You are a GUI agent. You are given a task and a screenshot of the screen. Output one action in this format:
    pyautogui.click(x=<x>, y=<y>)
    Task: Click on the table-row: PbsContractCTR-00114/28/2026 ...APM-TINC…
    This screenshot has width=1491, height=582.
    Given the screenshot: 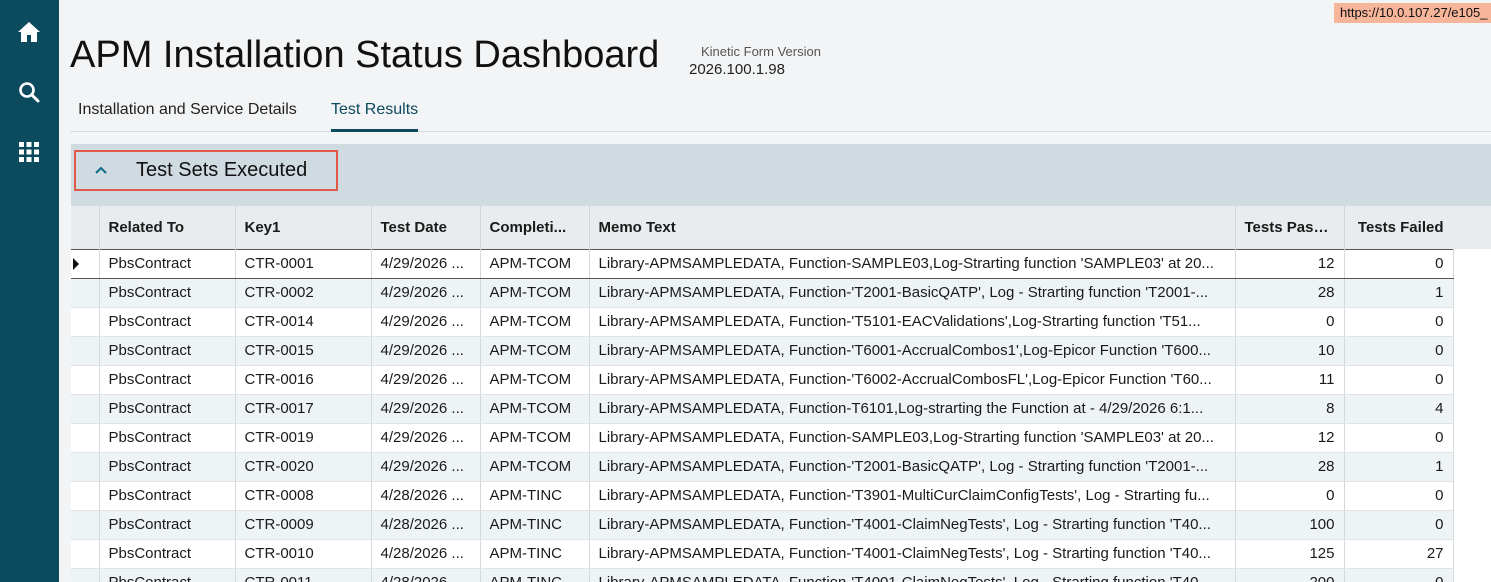 What is the action you would take?
    pyautogui.click(x=762, y=575)
    